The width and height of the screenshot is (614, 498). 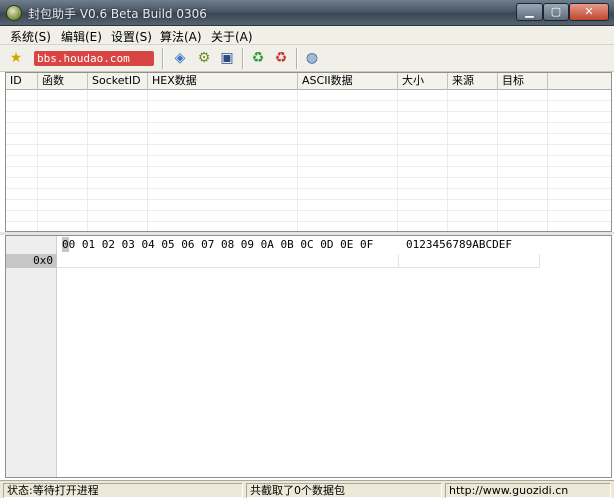 What do you see at coordinates (344, 490) in the screenshot?
I see `status-packet-count: 共截取了0个数据包` at bounding box center [344, 490].